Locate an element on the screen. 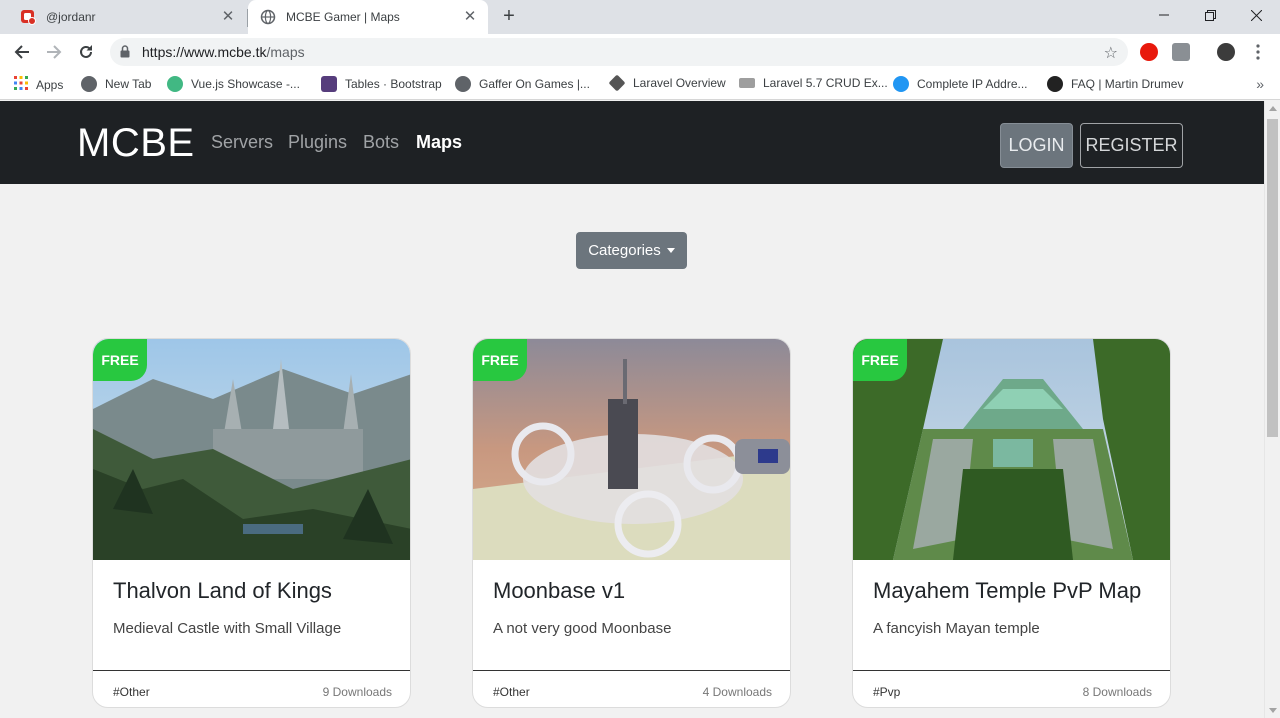 This screenshot has width=1280, height=718. vue-icon is located at coordinates (175, 84).